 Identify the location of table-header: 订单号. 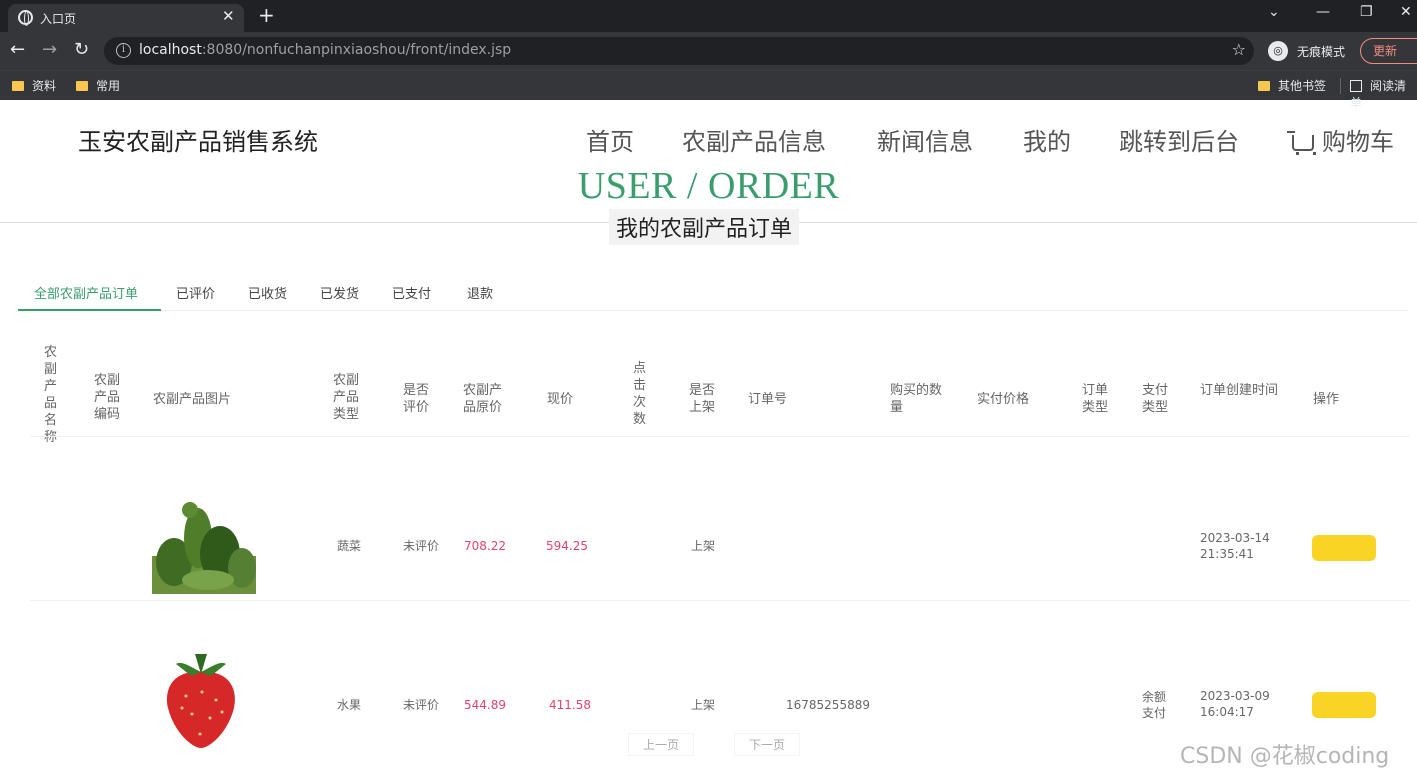
(768, 399).